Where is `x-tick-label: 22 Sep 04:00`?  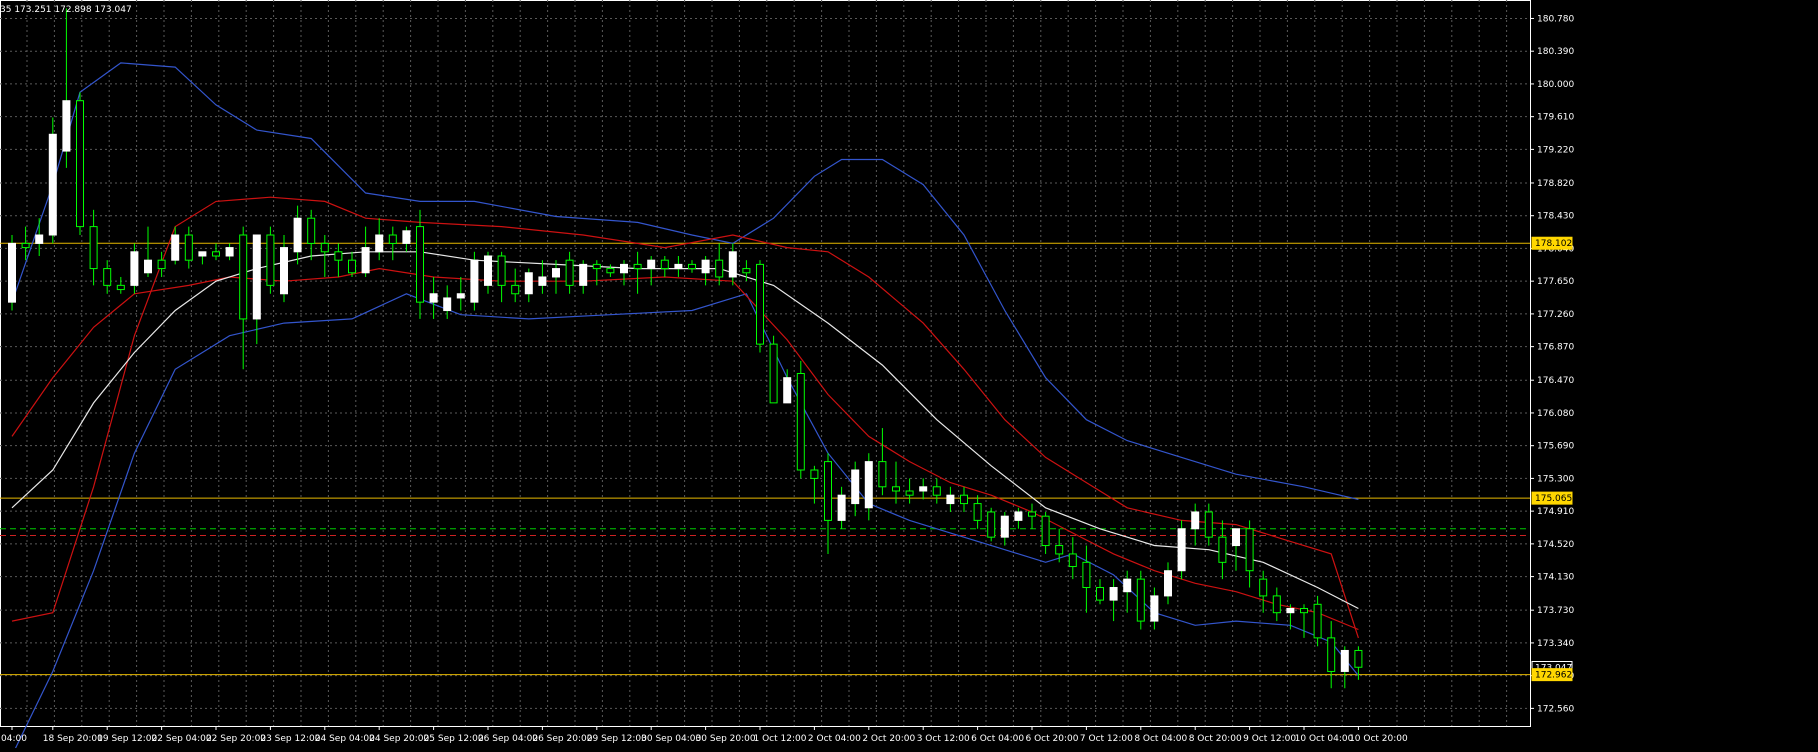
x-tick-label: 22 Sep 04:00 is located at coordinates (182, 739).